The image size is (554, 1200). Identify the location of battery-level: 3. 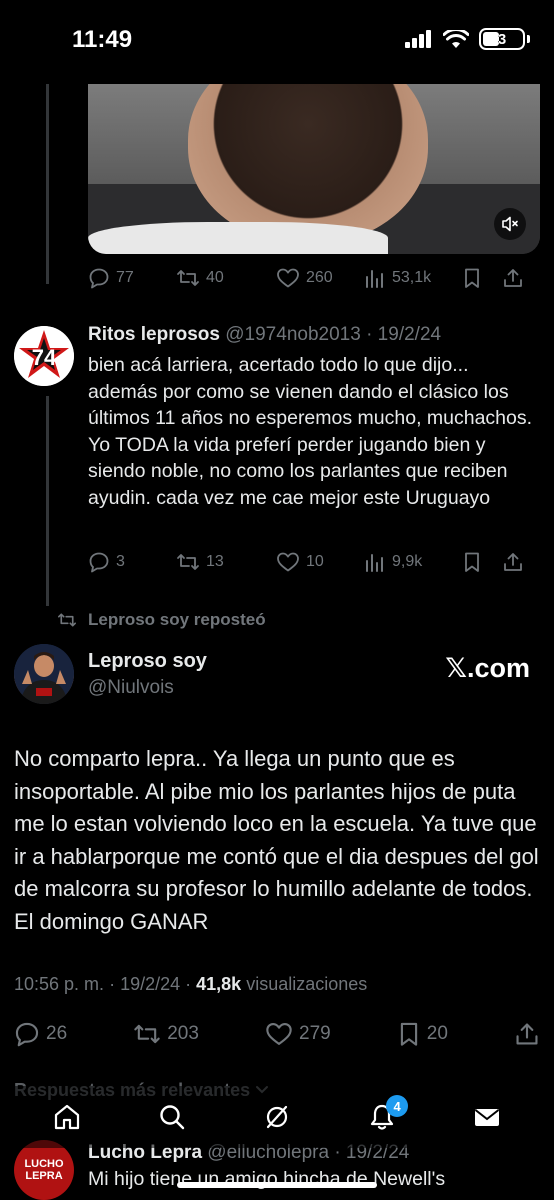
(502, 39).